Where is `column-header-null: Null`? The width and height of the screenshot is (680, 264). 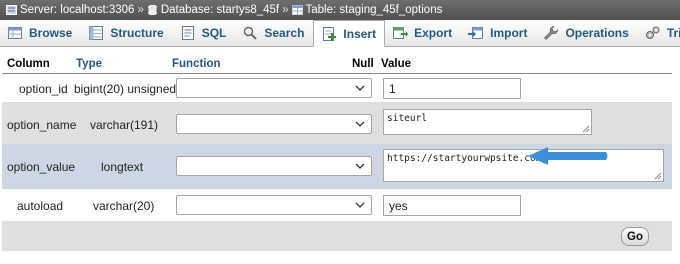
column-header-null: Null is located at coordinates (363, 64).